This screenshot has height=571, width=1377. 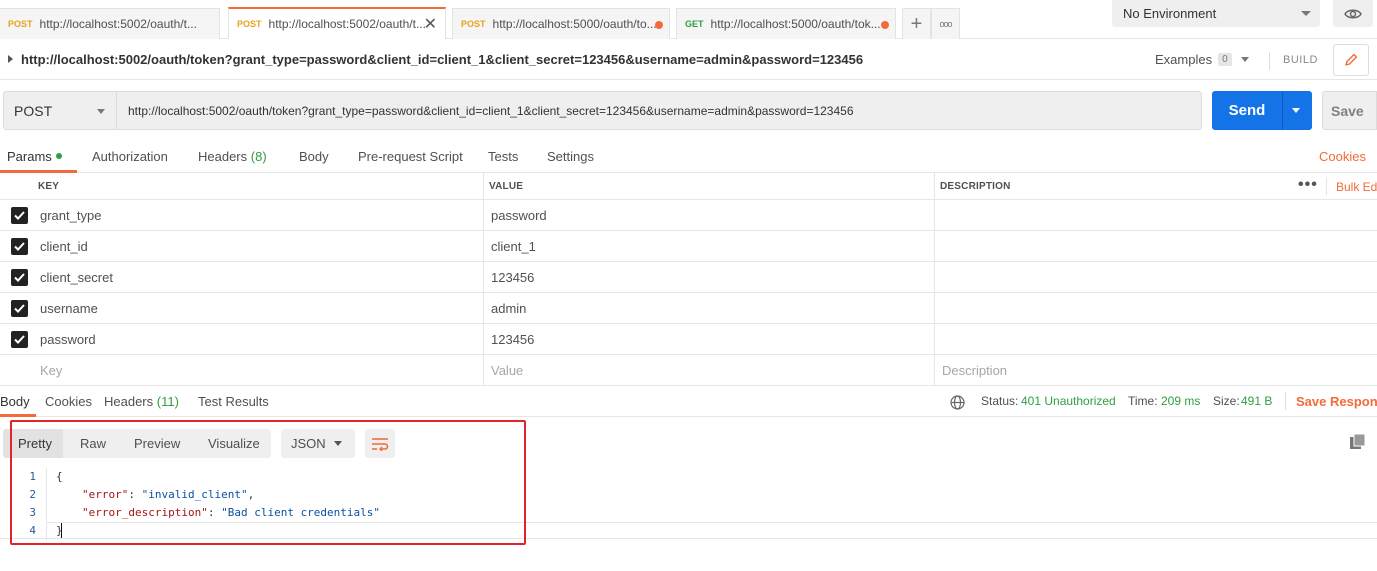 I want to click on send-options-chevron-icon, so click(x=1296, y=110).